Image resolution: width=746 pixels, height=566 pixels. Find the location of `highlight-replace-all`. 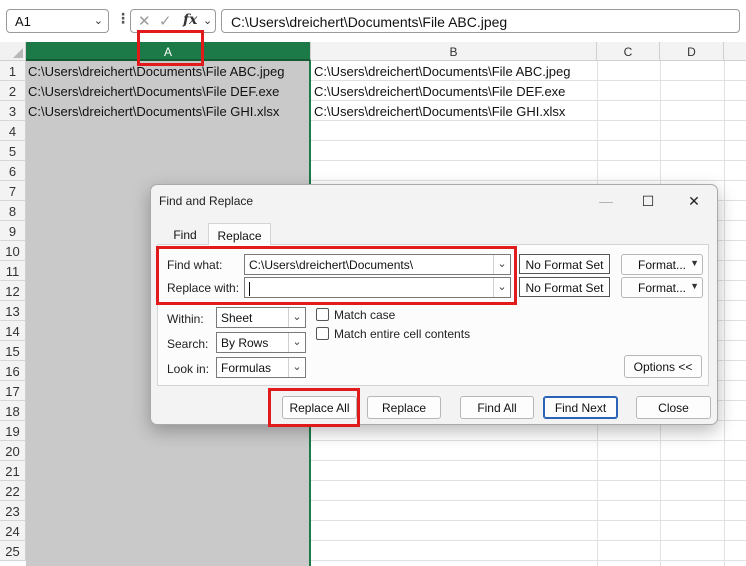

highlight-replace-all is located at coordinates (314, 407).